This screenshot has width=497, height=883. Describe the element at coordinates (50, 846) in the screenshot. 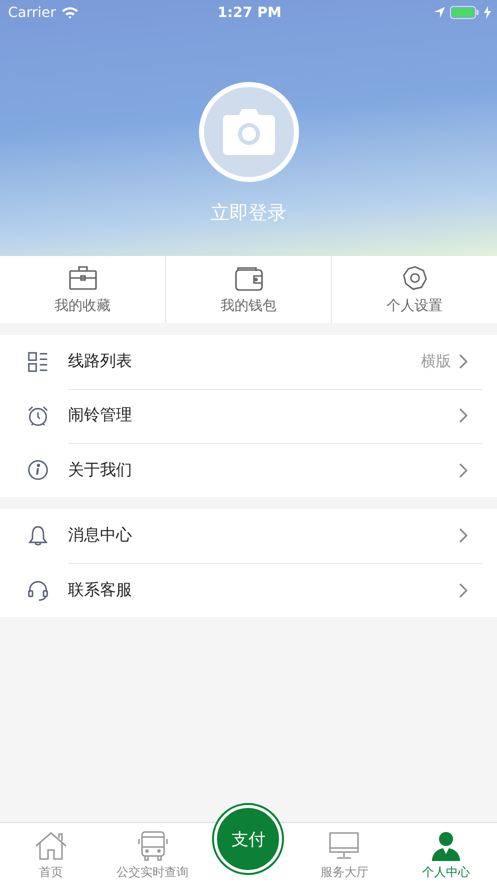

I see `home-icon` at that location.